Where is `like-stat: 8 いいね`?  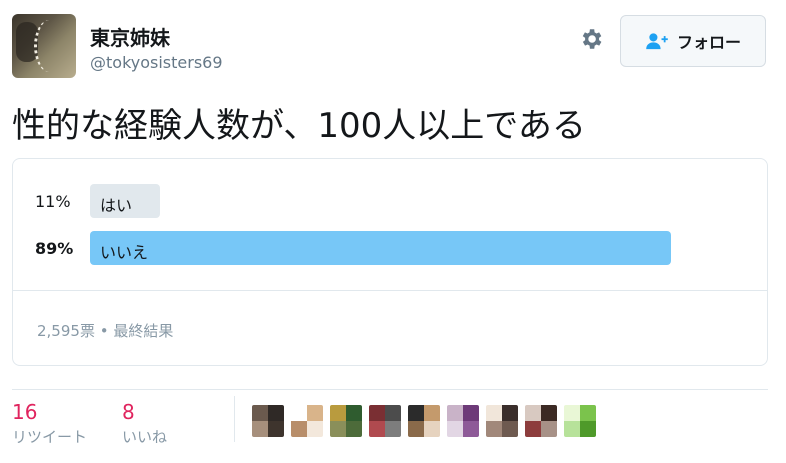
like-stat: 8 いいね is located at coordinates (144, 423).